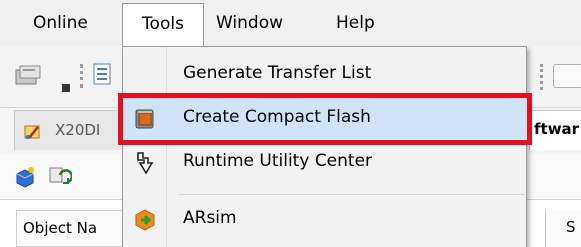  Describe the element at coordinates (249, 23) in the screenshot. I see `menu-window: Window` at that location.